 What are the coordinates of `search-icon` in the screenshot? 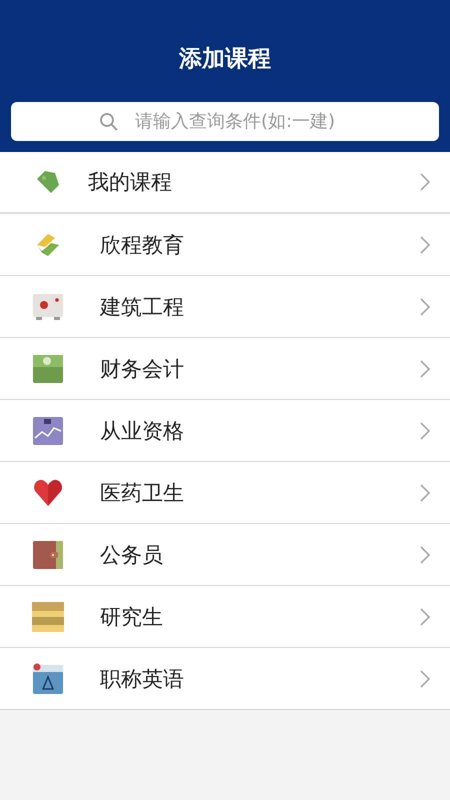 It's located at (109, 122).